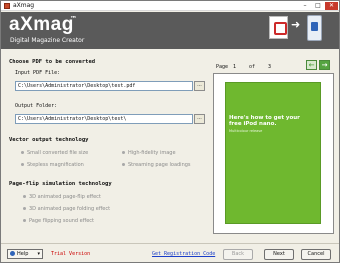 This screenshot has width=340, height=263. What do you see at coordinates (238, 254) in the screenshot?
I see `back-button: Back` at bounding box center [238, 254].